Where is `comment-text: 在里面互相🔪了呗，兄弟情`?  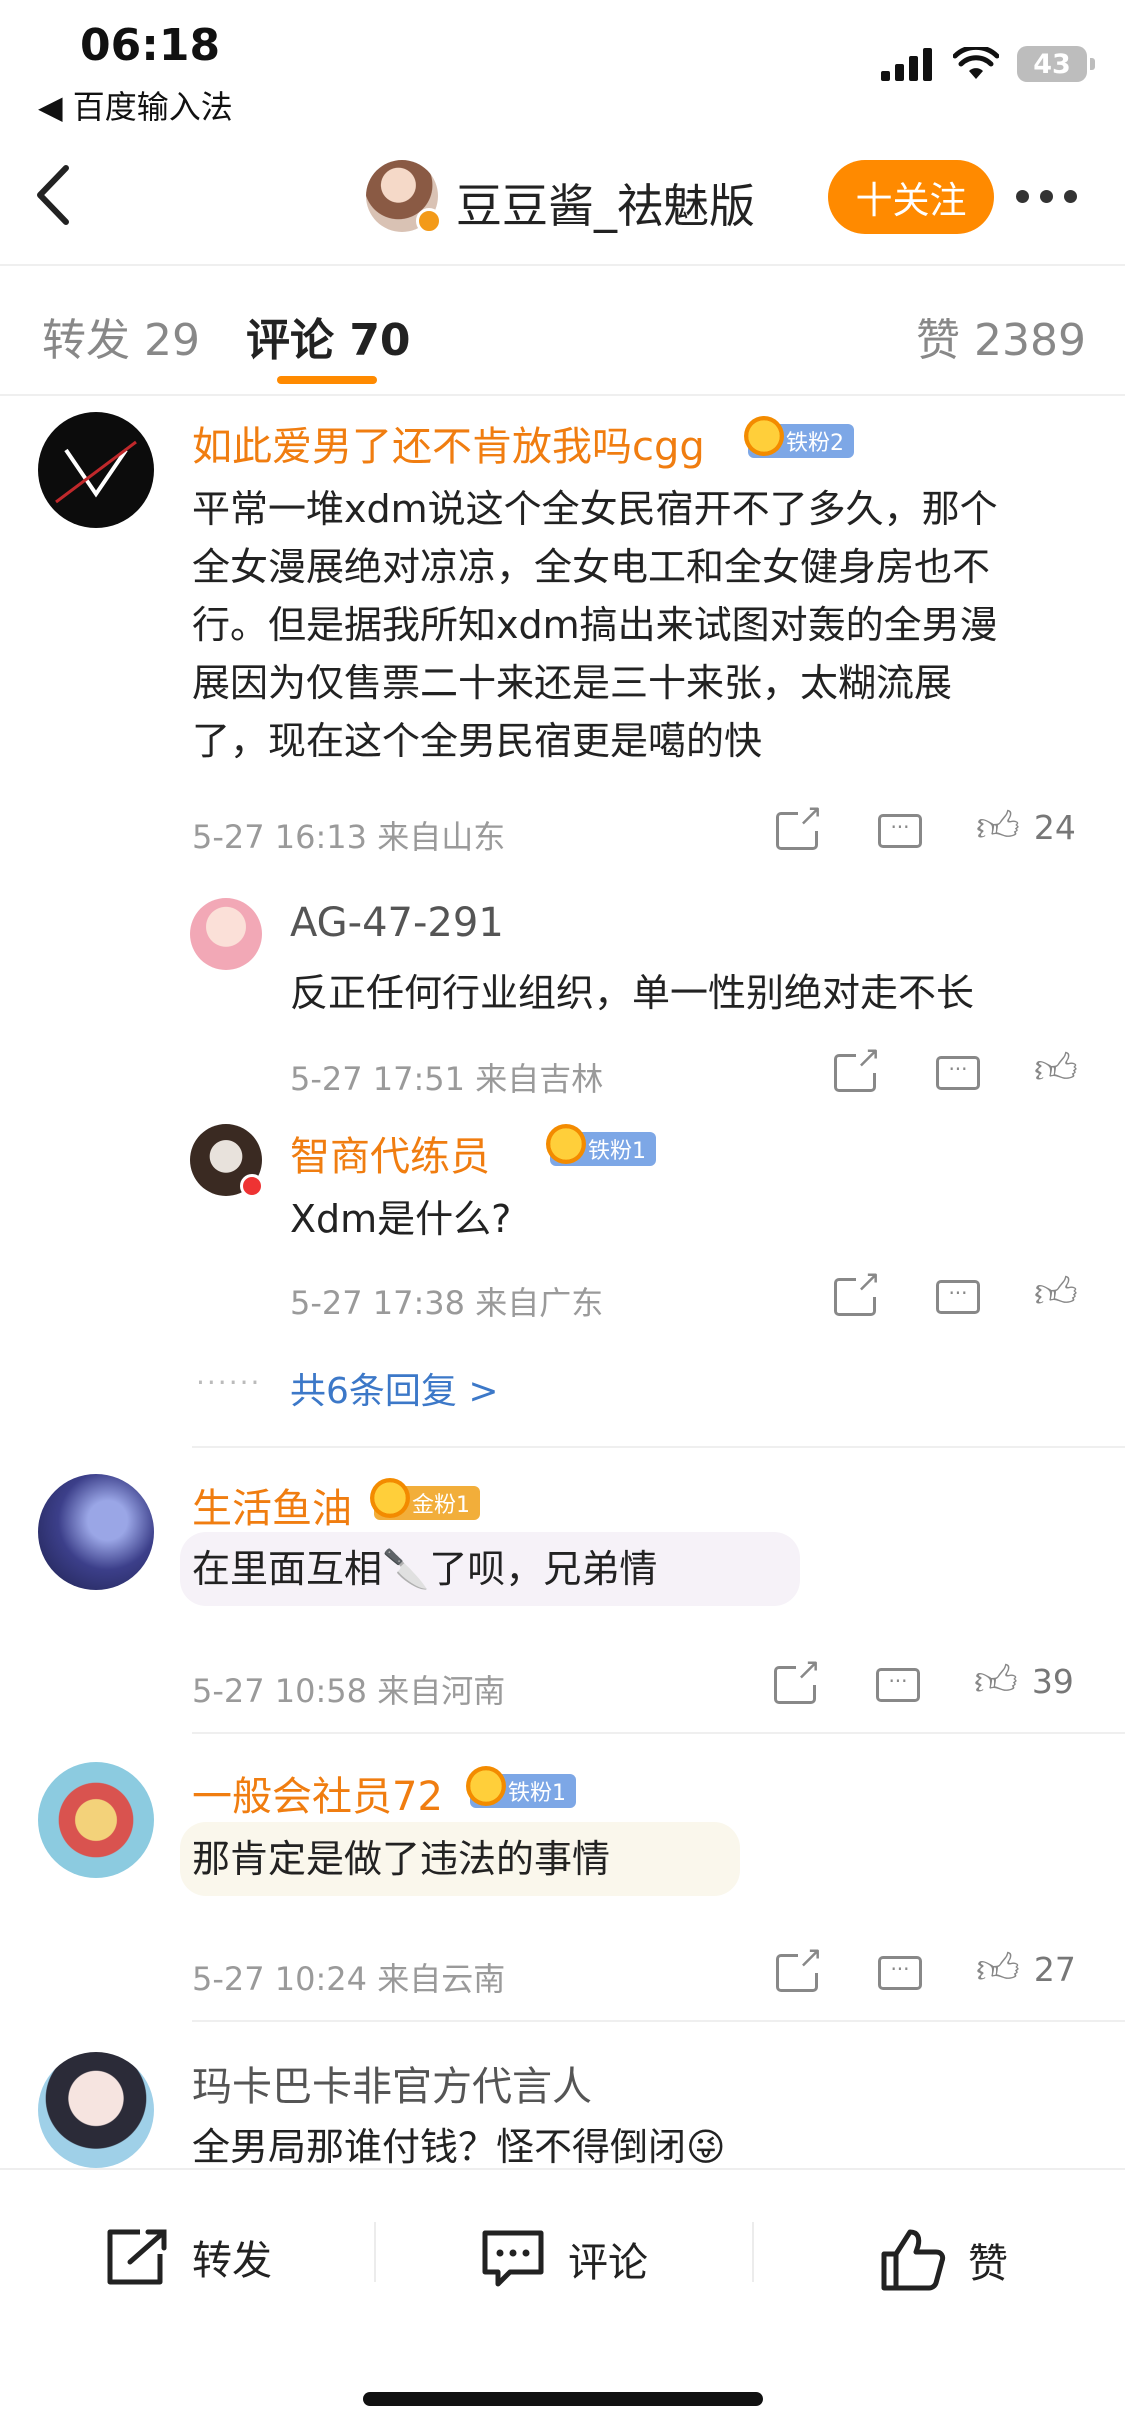 comment-text: 在里面互相🔪了呗，兄弟情 is located at coordinates (425, 1569).